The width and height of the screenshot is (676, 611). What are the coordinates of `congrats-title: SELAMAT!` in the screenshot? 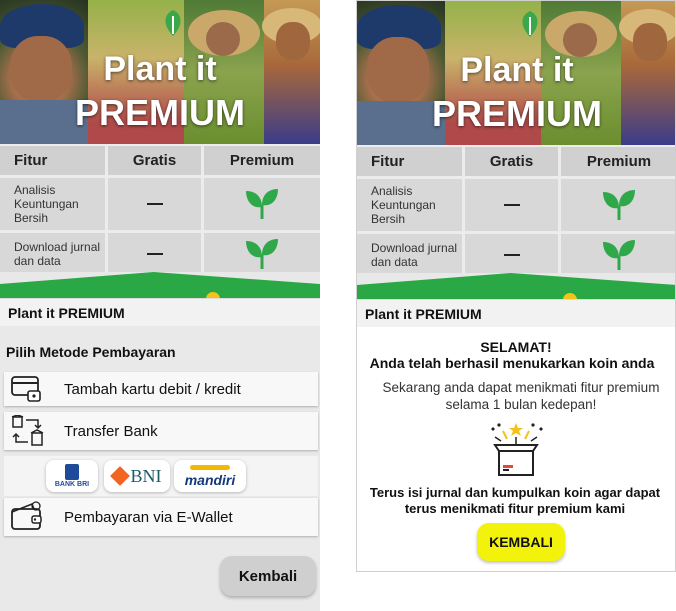 It's located at (516, 347).